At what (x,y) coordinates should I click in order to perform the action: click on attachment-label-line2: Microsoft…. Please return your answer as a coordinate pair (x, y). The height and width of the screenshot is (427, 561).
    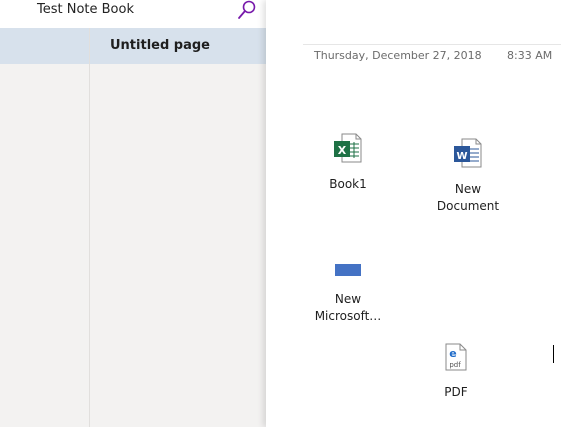
    Looking at the image, I should click on (348, 316).